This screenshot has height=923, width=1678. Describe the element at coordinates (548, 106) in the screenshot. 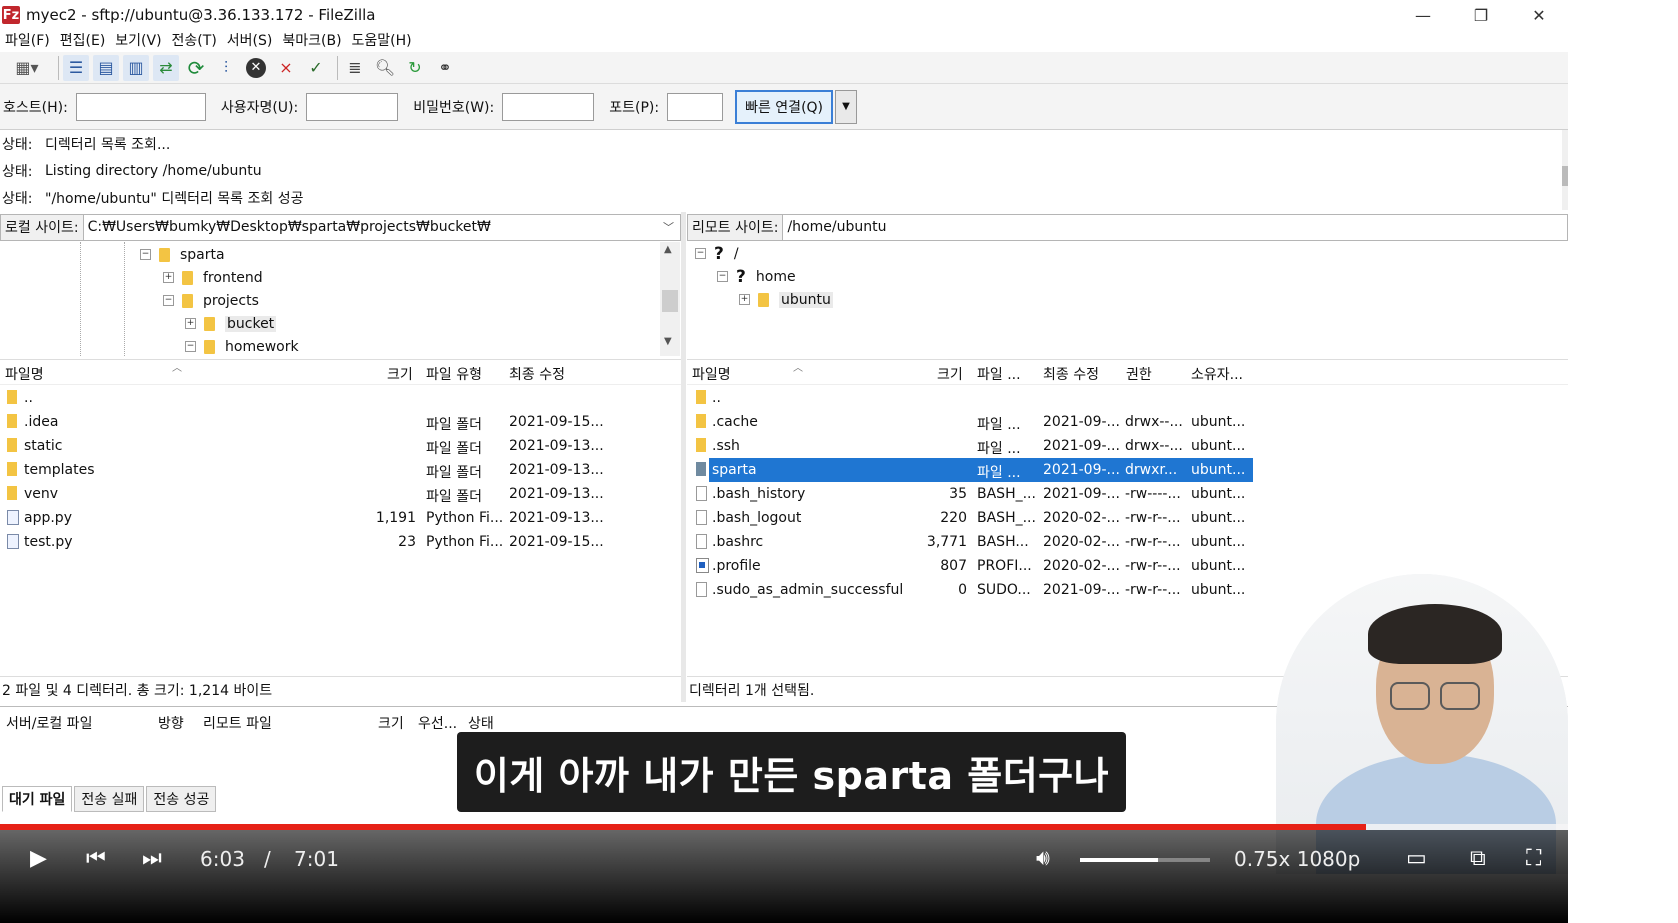

I see `password-input` at that location.